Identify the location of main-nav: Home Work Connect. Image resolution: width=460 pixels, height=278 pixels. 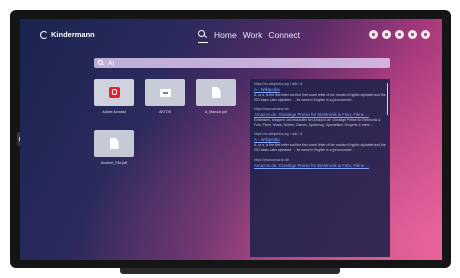
(249, 37).